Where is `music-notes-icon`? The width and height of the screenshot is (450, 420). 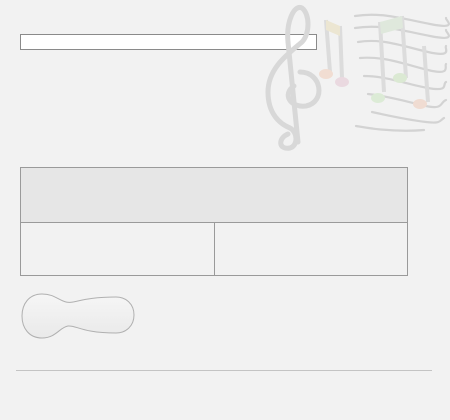 music-notes-icon is located at coordinates (357, 78).